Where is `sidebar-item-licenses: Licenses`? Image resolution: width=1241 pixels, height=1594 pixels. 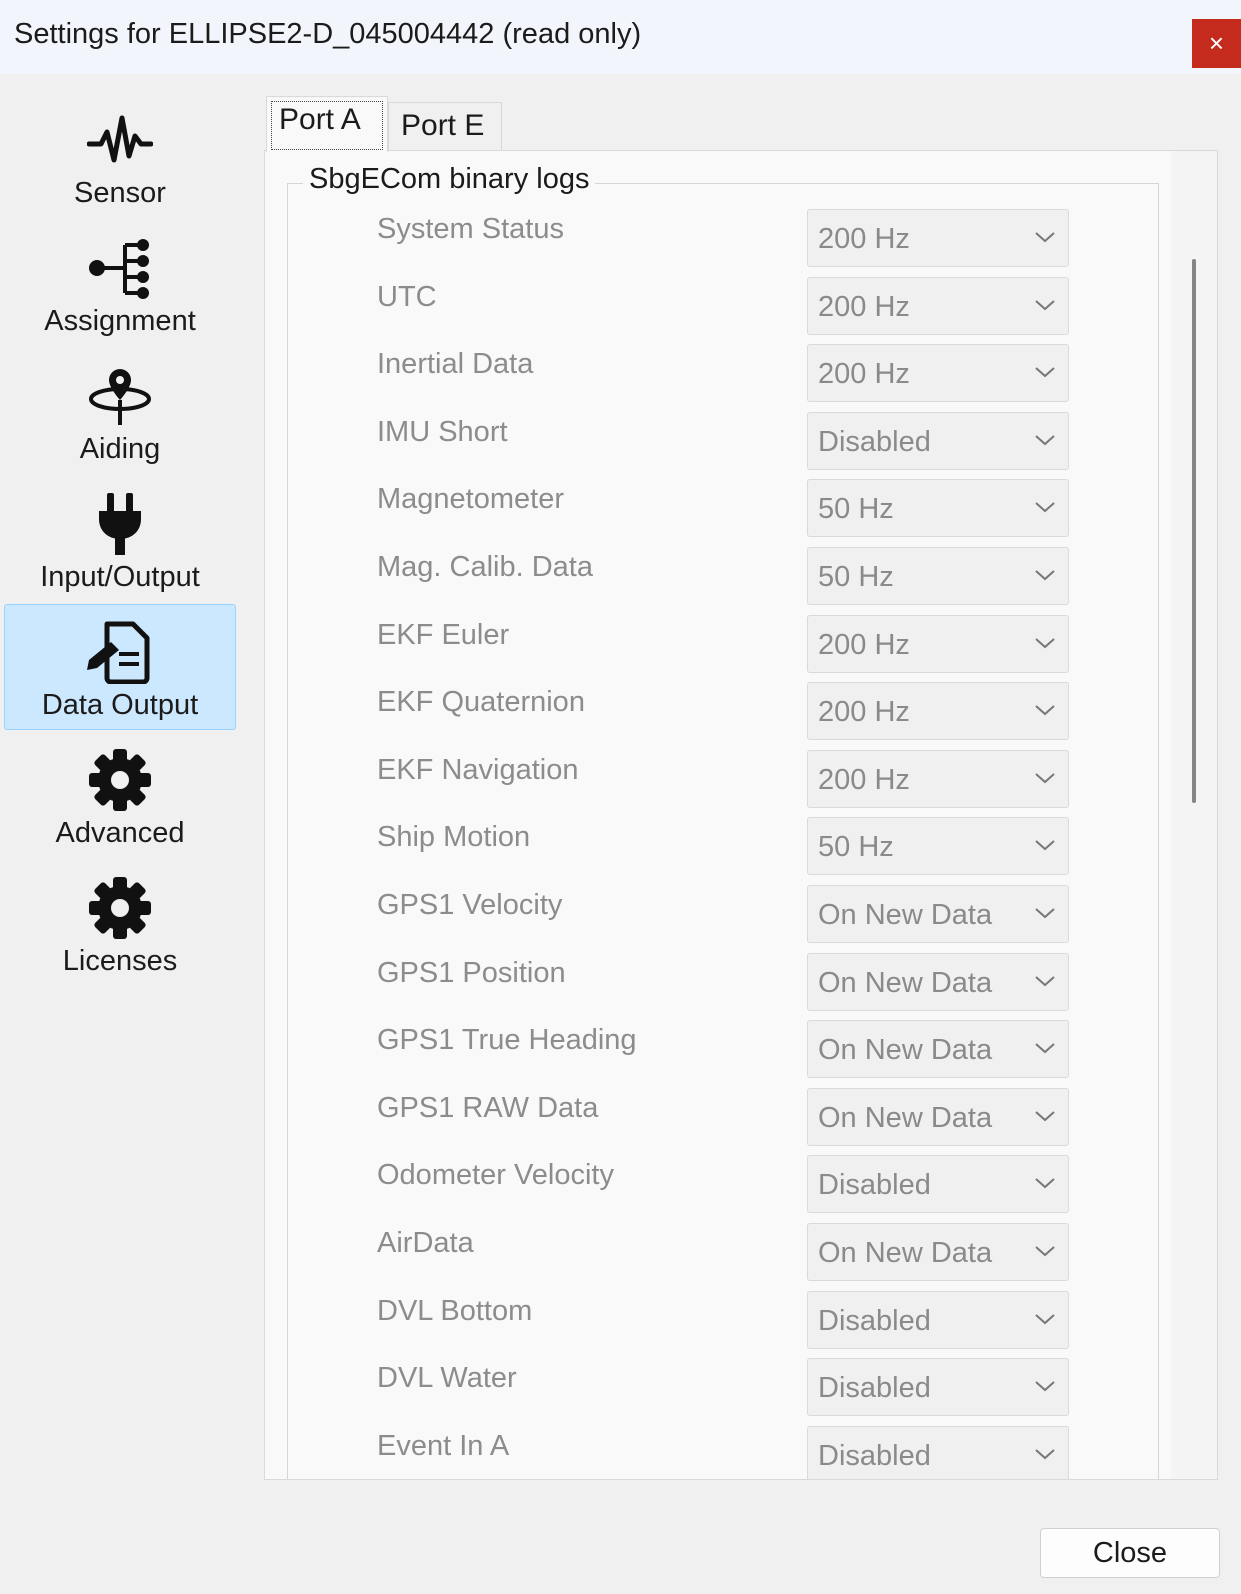
sidebar-item-licenses: Licenses is located at coordinates (120, 923).